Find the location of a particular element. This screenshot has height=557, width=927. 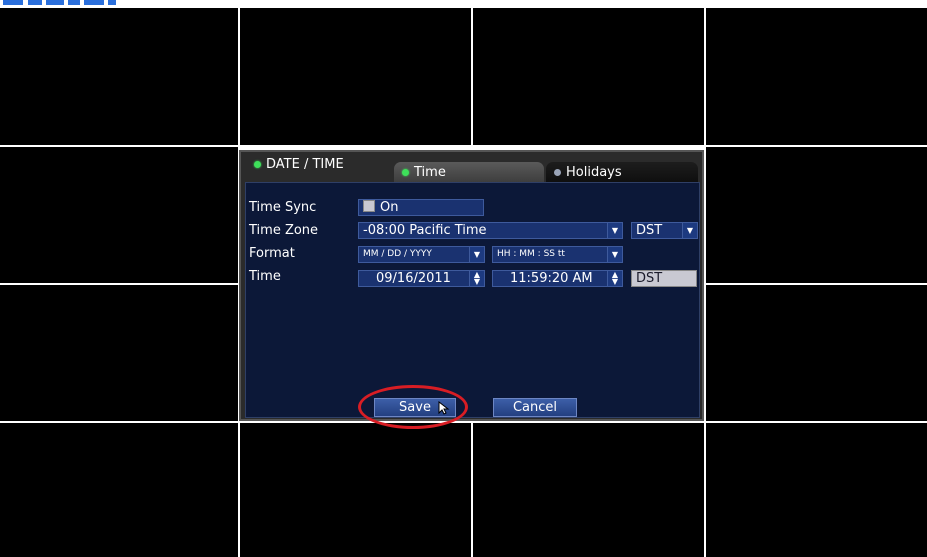

time-zone-value: -08:00 Pacific Time is located at coordinates (425, 230).